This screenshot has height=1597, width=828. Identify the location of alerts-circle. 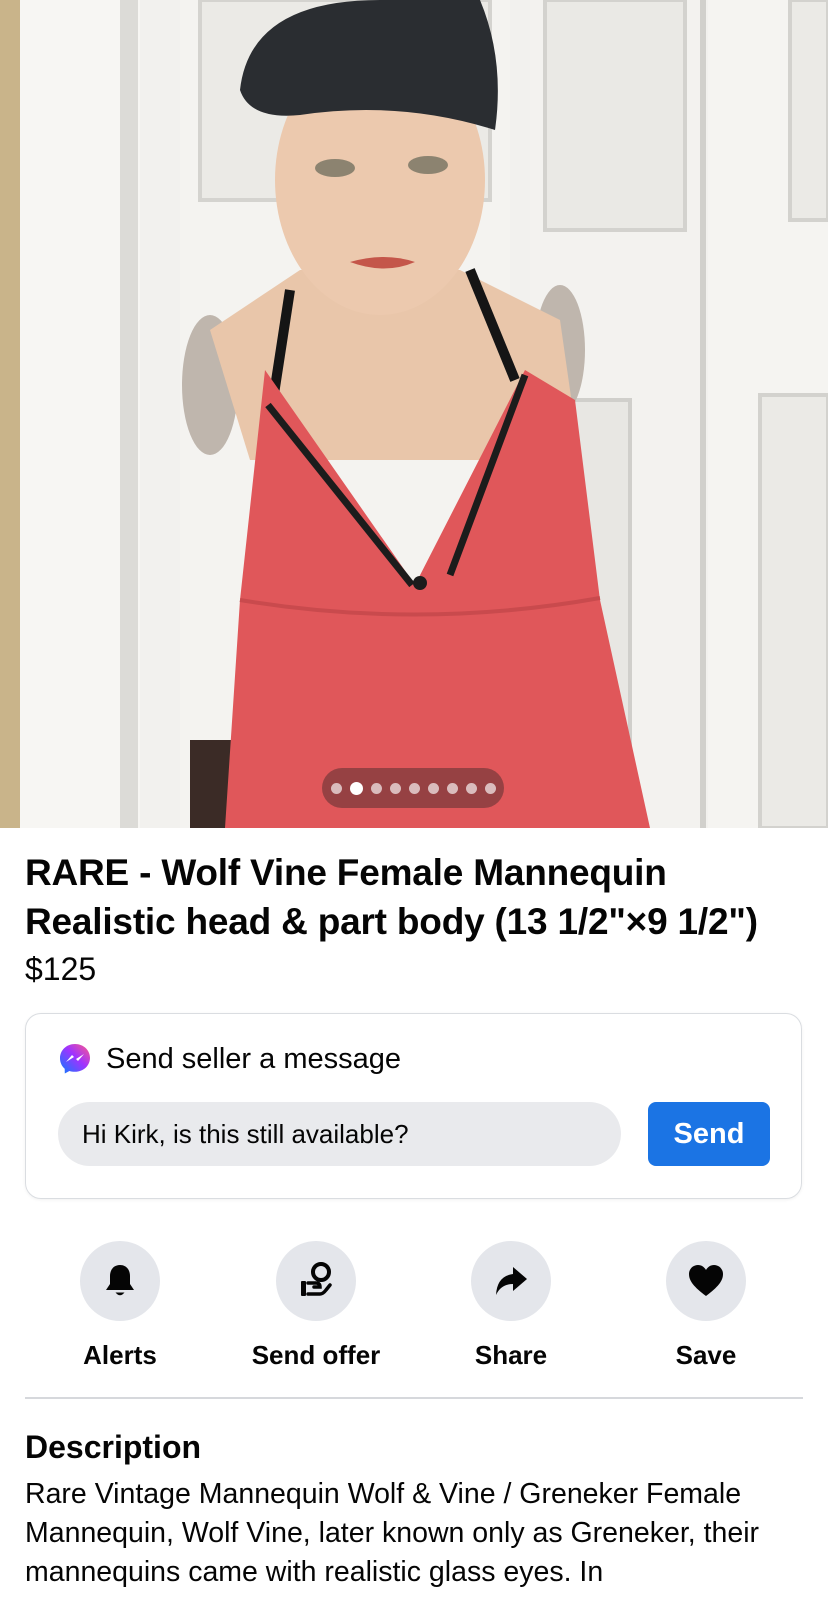
(120, 1281).